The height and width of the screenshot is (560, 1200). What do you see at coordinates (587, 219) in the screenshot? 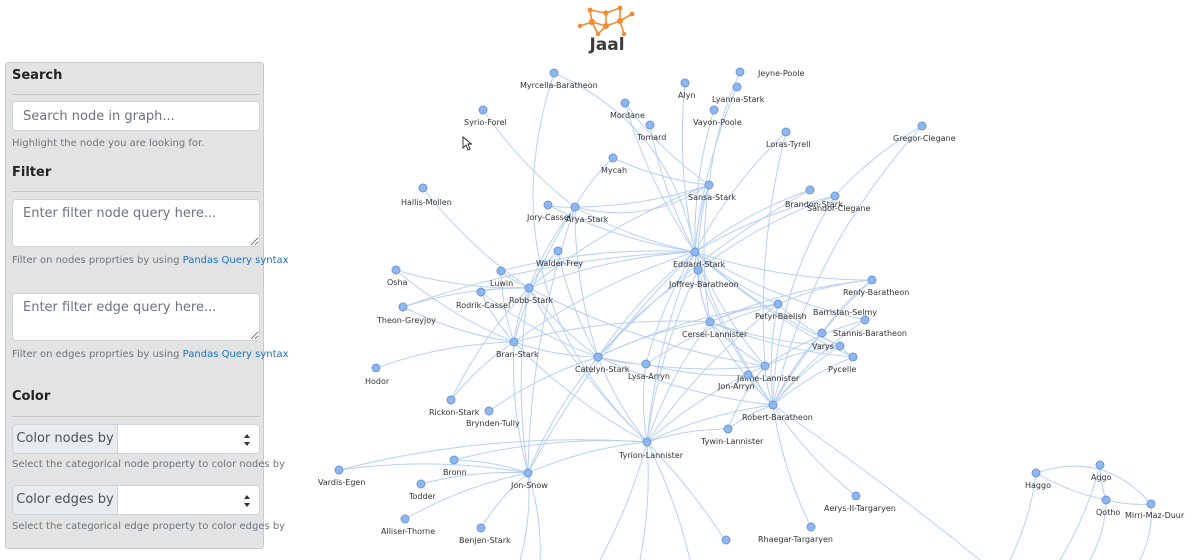
I see `graph-node-label: Arya-Stark` at bounding box center [587, 219].